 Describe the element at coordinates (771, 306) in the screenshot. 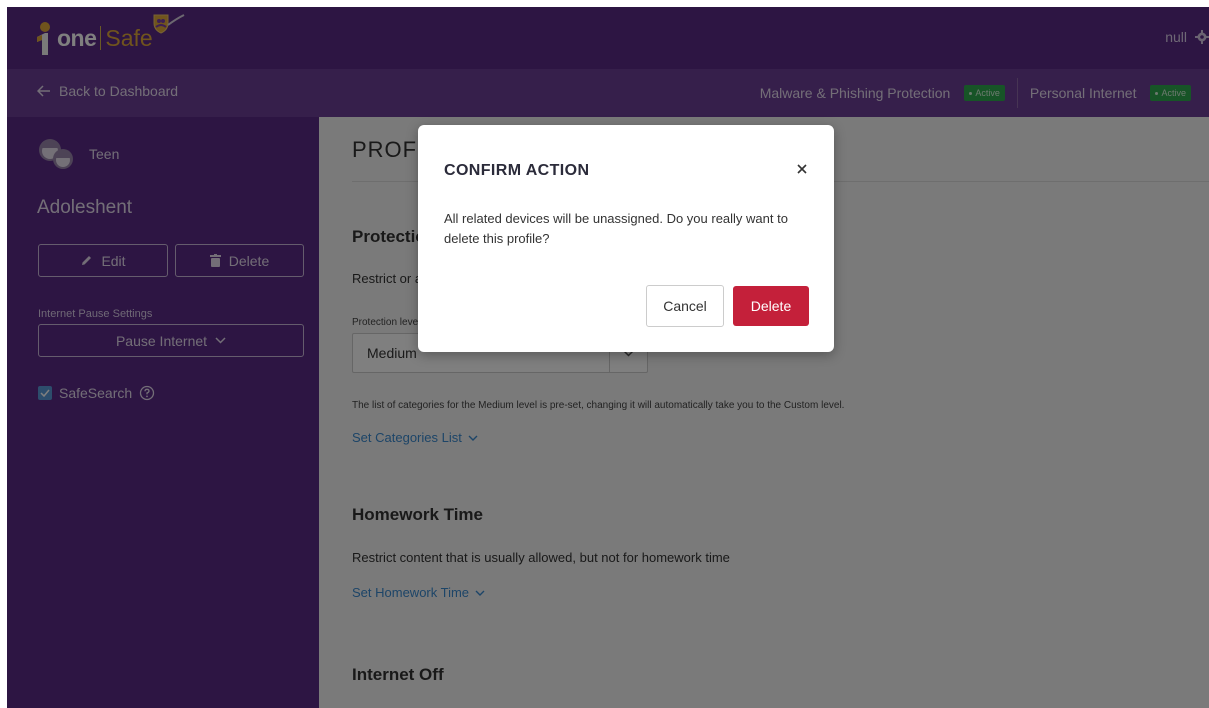

I see `confirm-delete-button: Delete` at that location.